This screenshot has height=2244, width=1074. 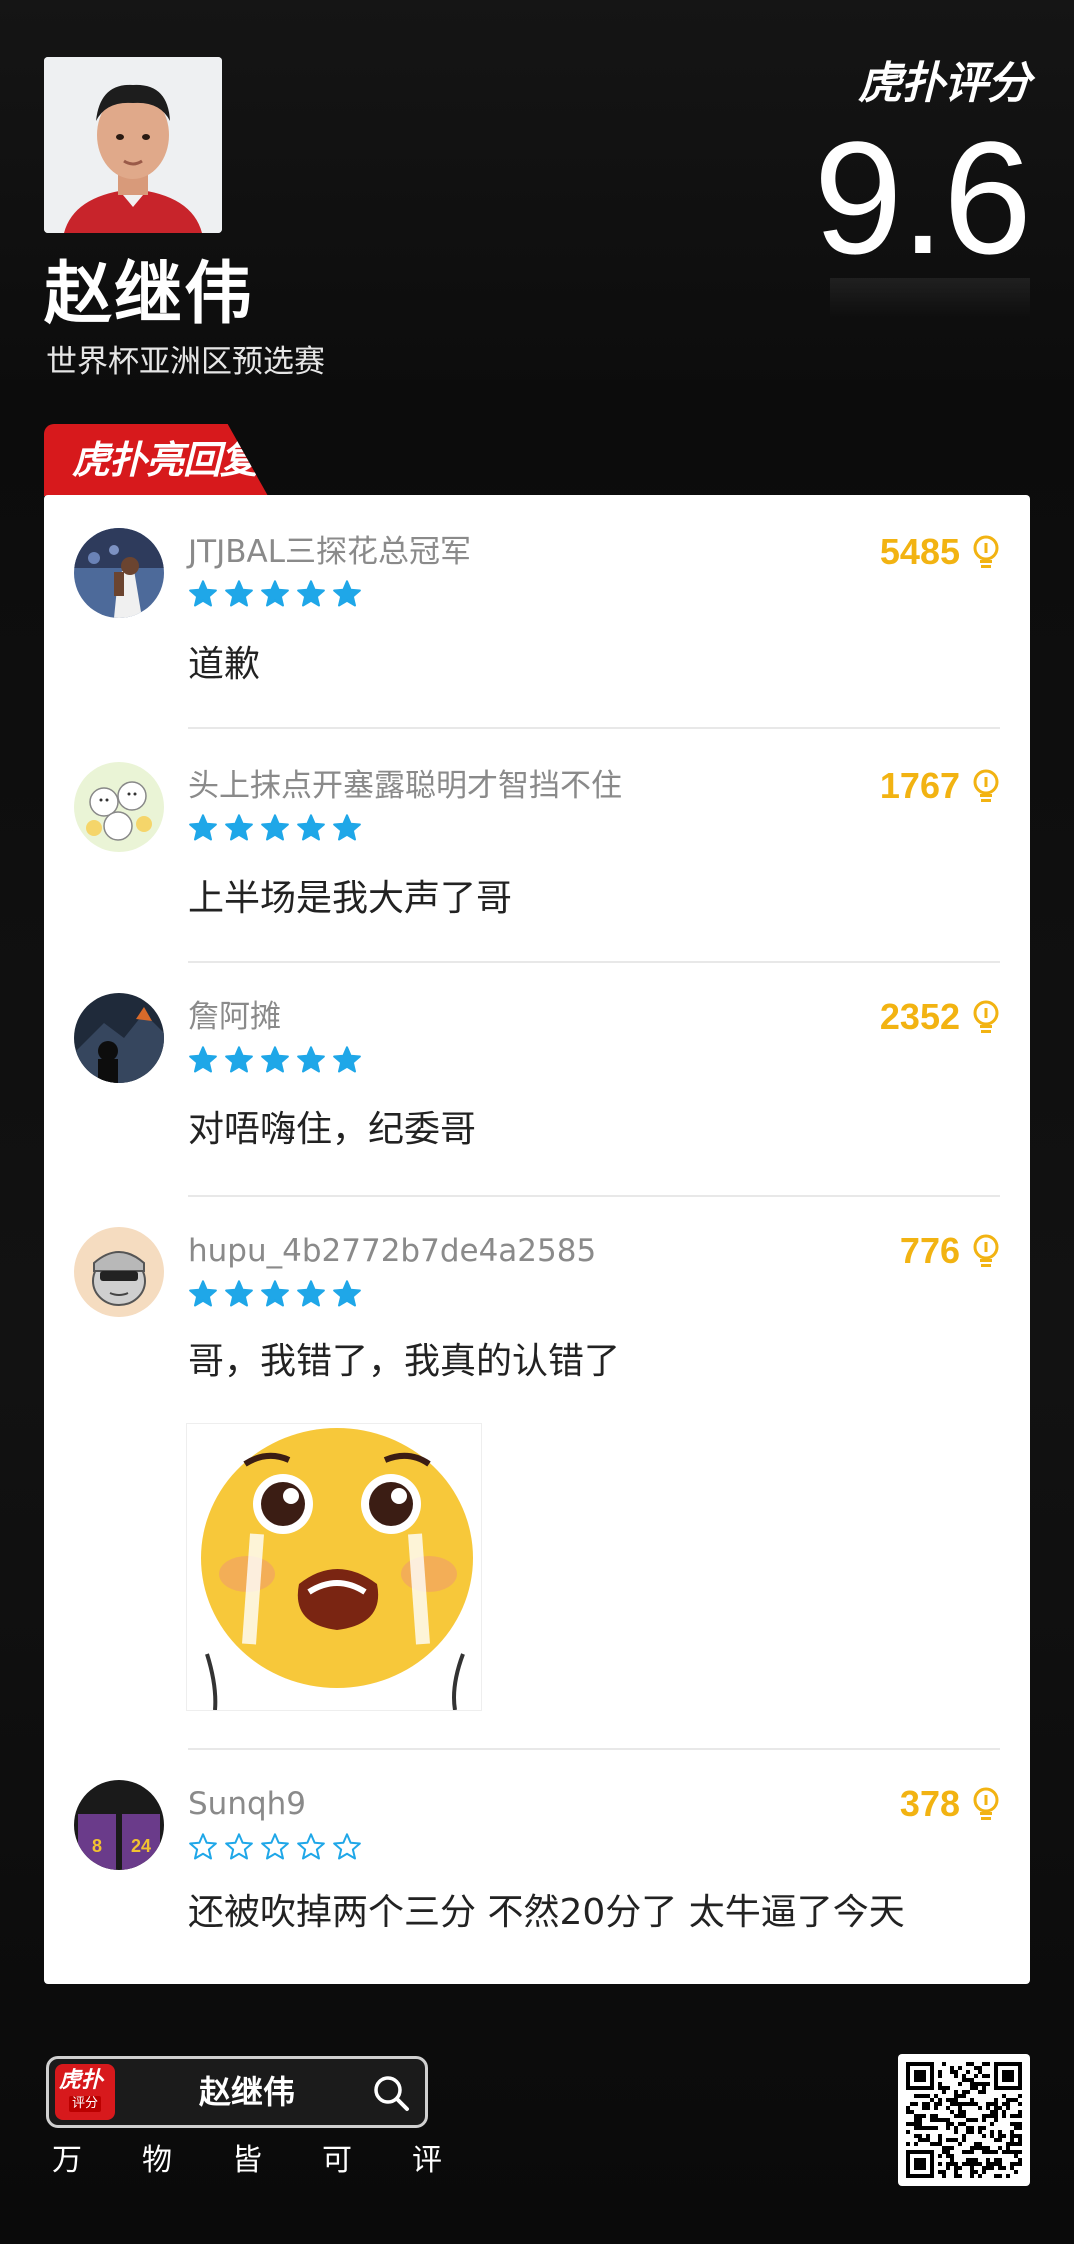 I want to click on score-reflection, so click(x=930, y=298).